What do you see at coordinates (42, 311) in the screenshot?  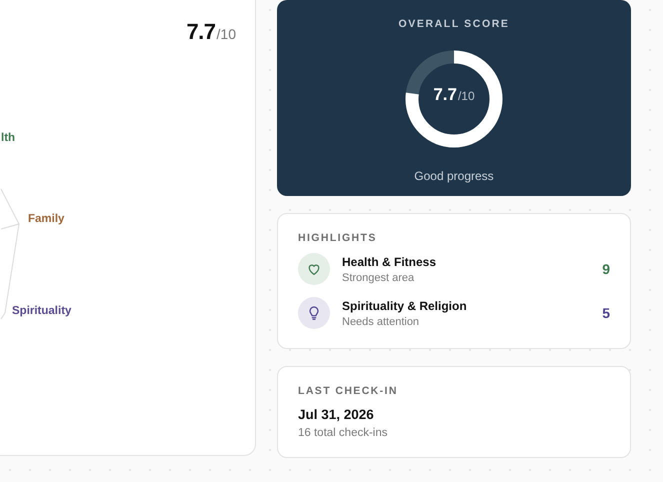 I see `axis-label: Spirituality` at bounding box center [42, 311].